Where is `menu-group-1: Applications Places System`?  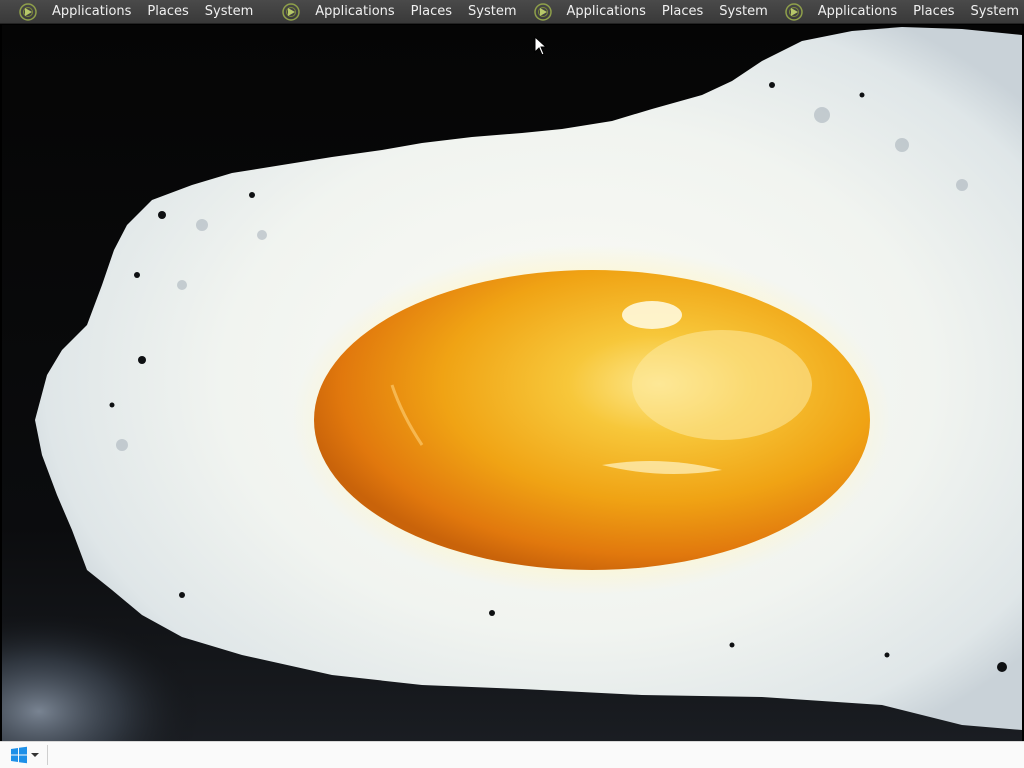 menu-group-1: Applications Places System is located at coordinates (139, 12).